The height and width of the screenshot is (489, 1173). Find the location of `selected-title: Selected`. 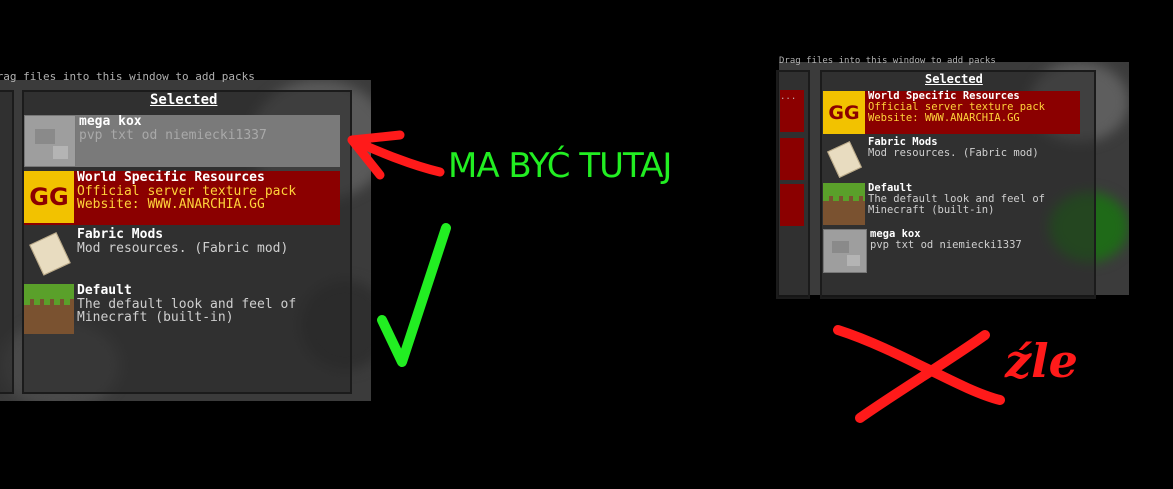

selected-title: Selected is located at coordinates (184, 100).